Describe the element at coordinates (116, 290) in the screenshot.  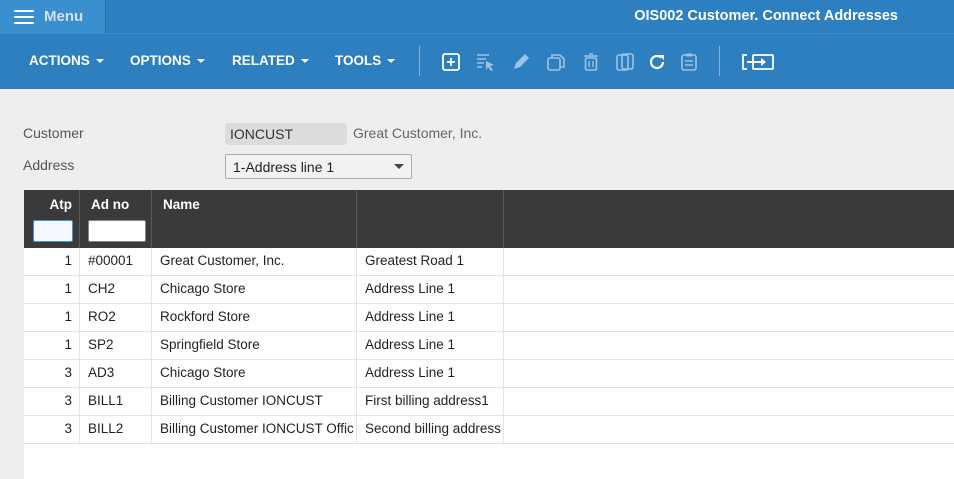
I see `cell-ad-no: CH2` at that location.